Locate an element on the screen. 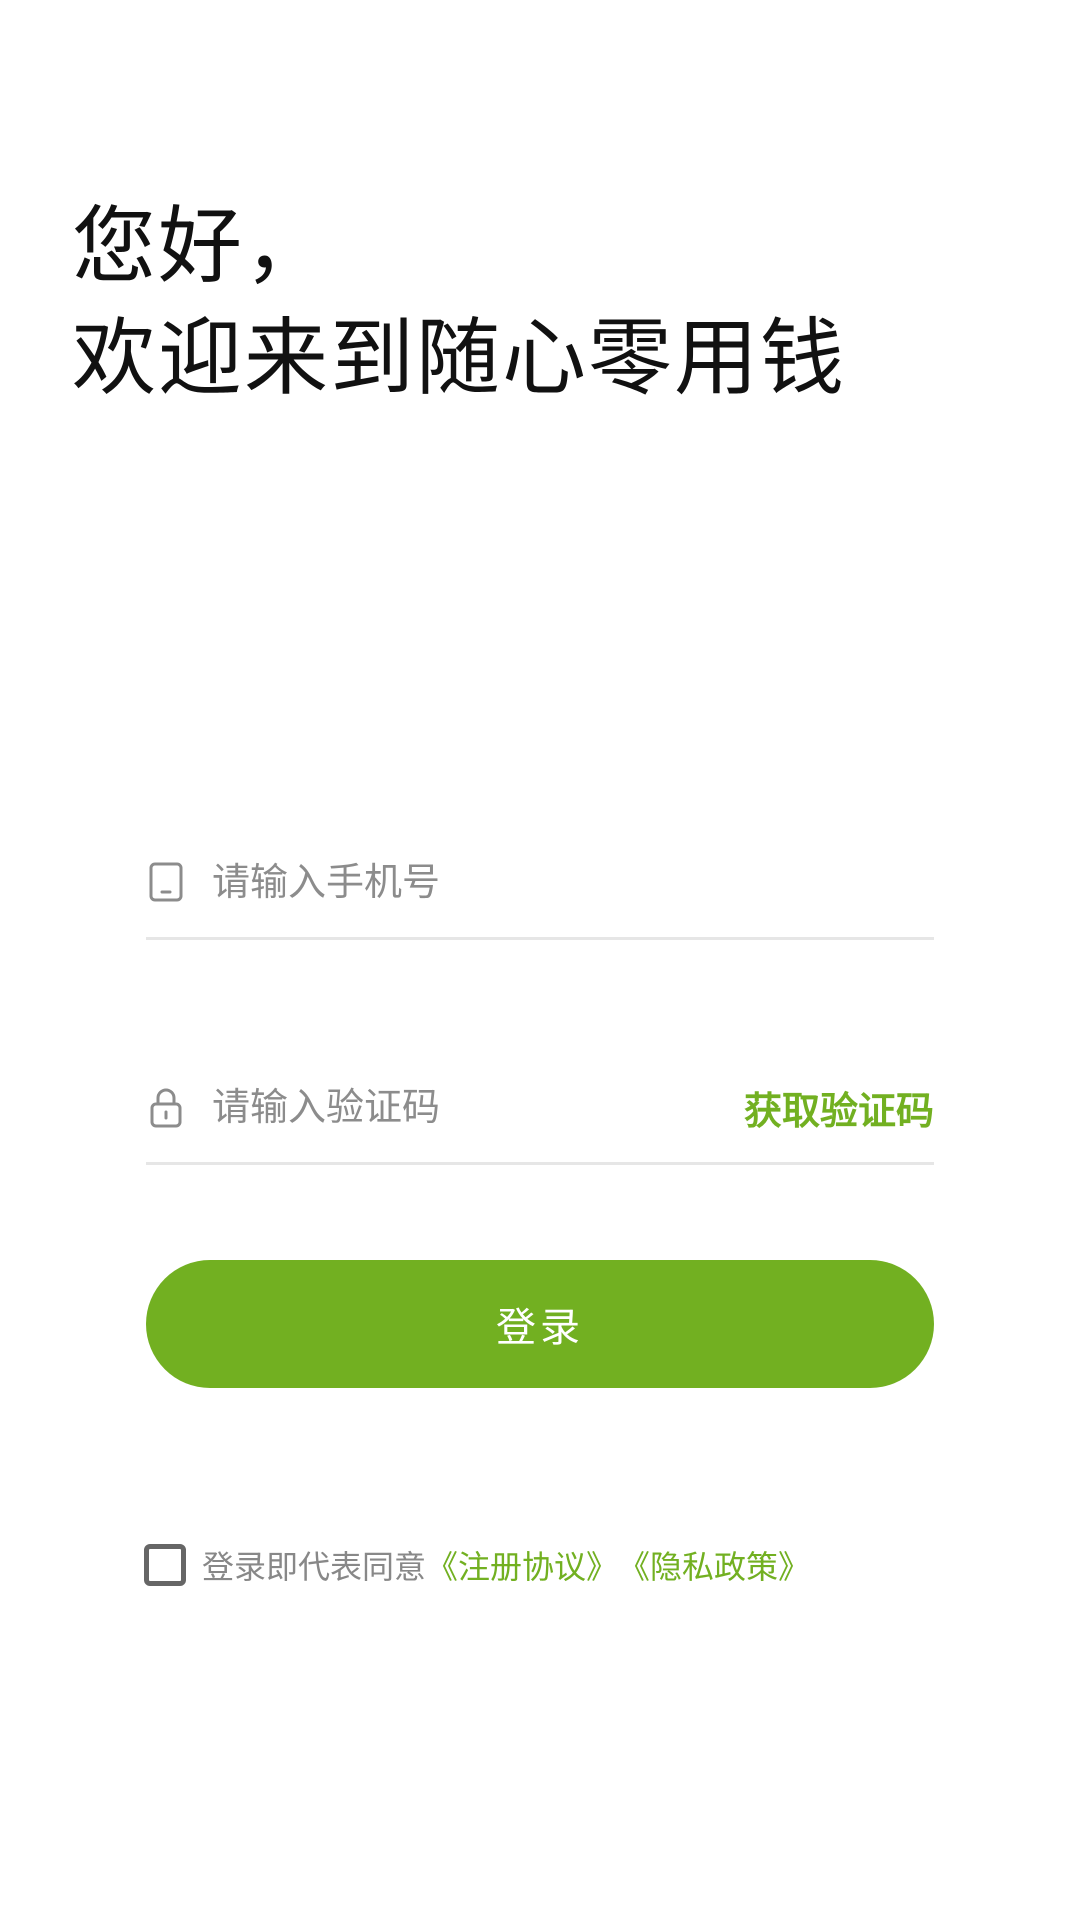 The width and height of the screenshot is (1080, 1920). agreement-text: 登录即代表同意 is located at coordinates (314, 1567).